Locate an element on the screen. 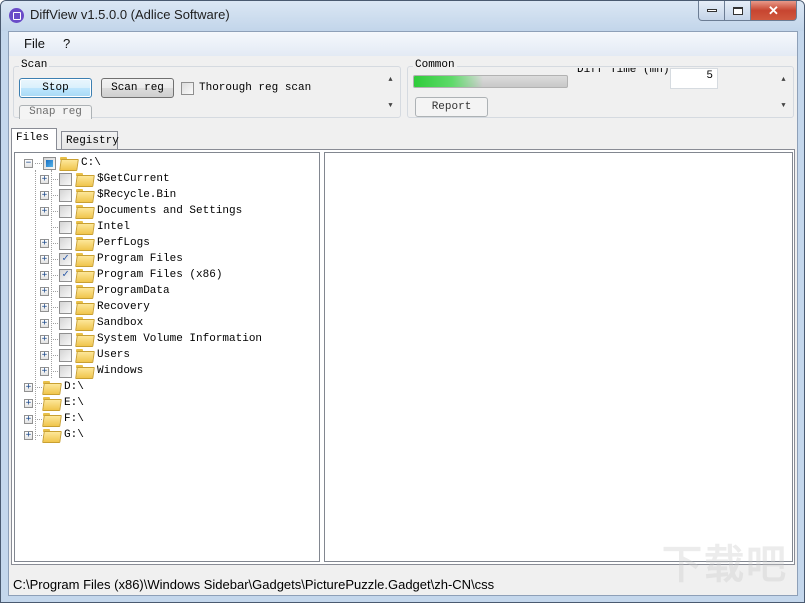 This screenshot has height=603, width=805. tab-files: Files is located at coordinates (34, 139).